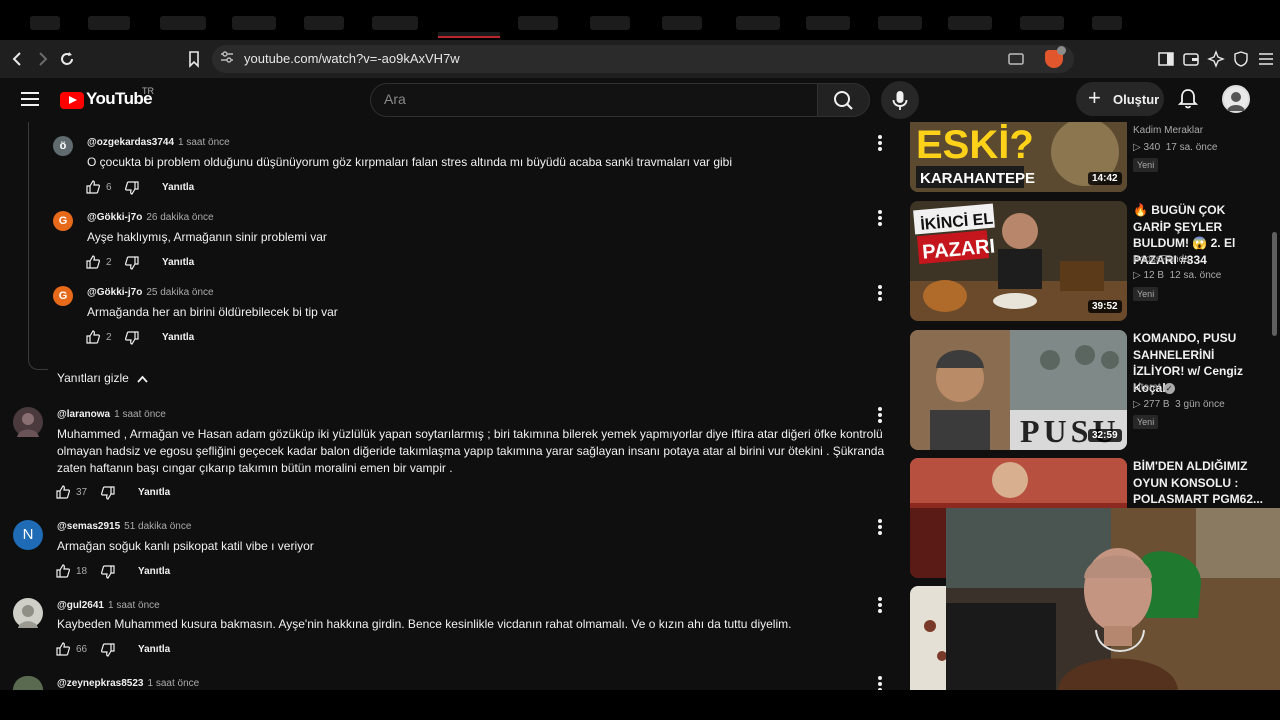  What do you see at coordinates (1177, 275) in the screenshot?
I see `video-stats: ▷ 12 B 12 sa. önce` at bounding box center [1177, 275].